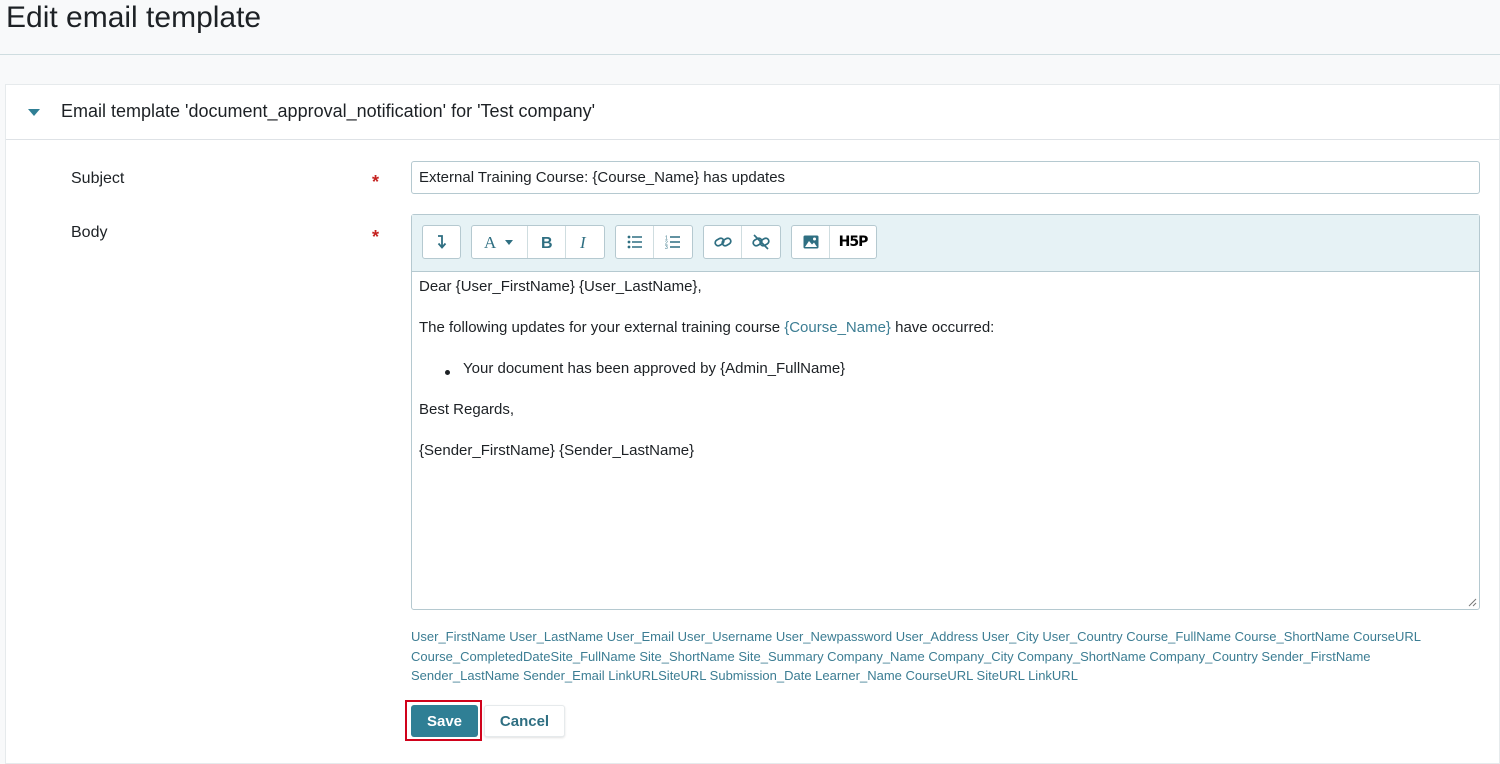 This screenshot has width=1500, height=764. I want to click on toolbar-group-lists: 123, so click(654, 242).